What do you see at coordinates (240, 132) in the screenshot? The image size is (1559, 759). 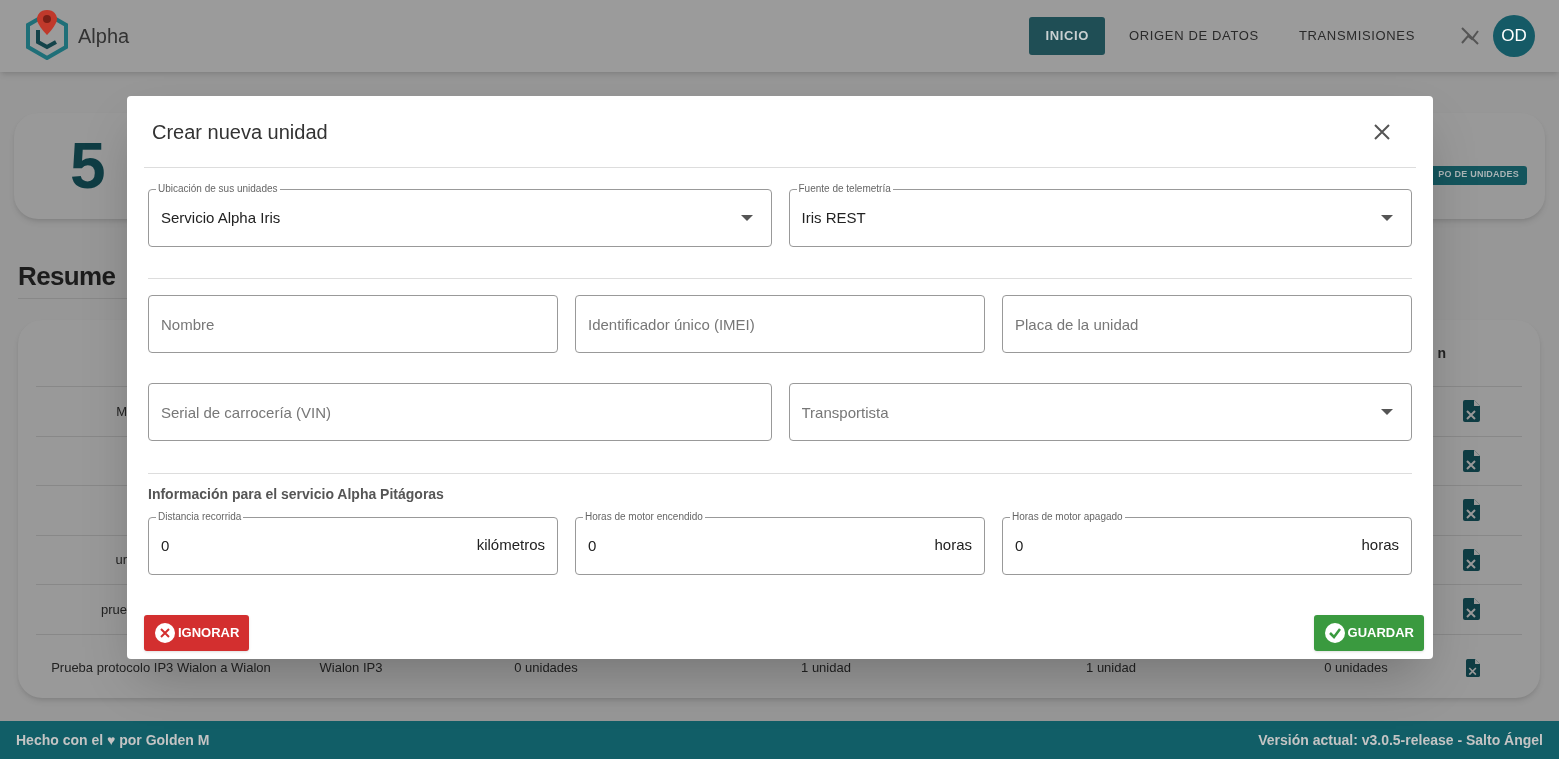 I see `dialog-title: Crear nueva unidad` at bounding box center [240, 132].